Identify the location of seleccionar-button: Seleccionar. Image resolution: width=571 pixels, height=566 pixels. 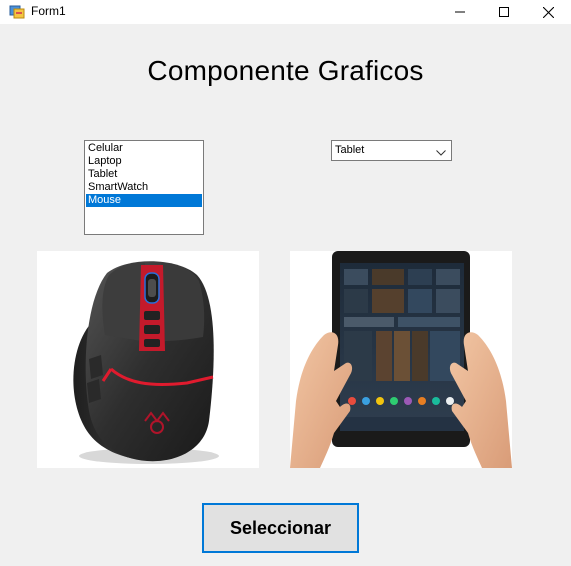
(280, 528).